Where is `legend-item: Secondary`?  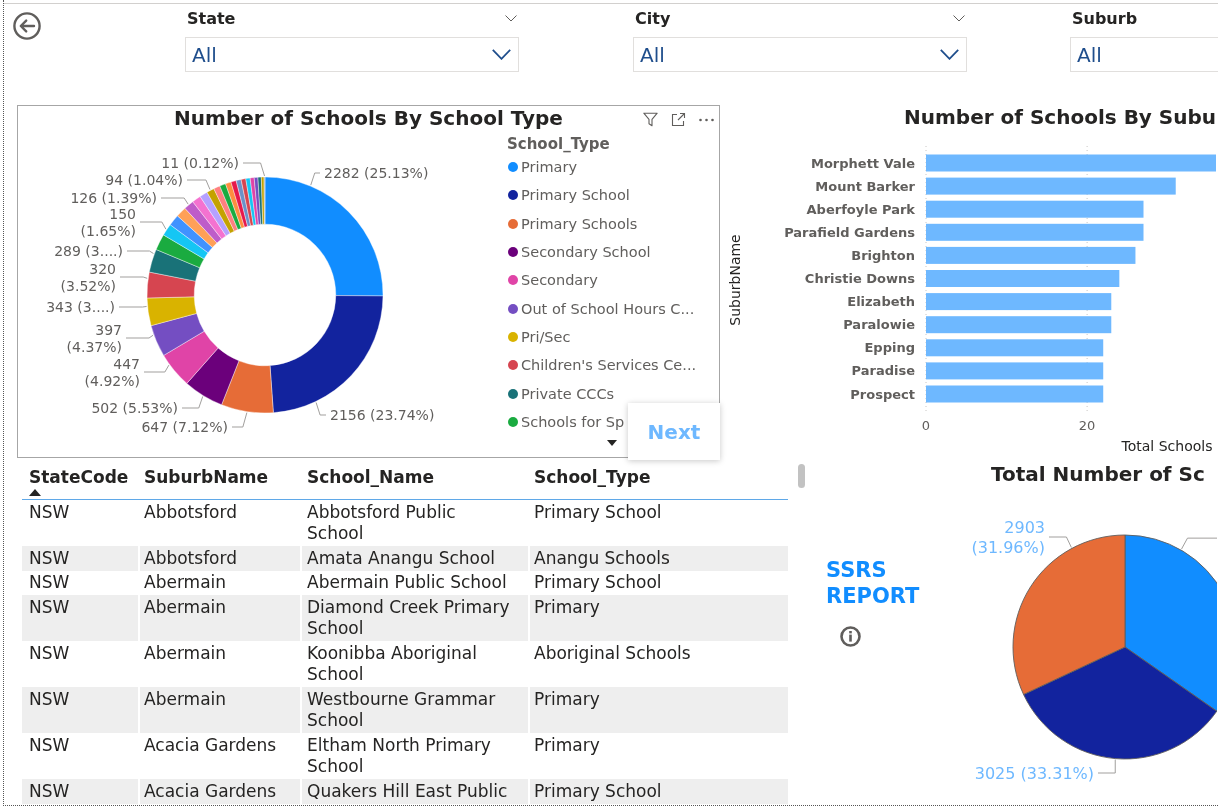
legend-item: Secondary is located at coordinates (552, 280).